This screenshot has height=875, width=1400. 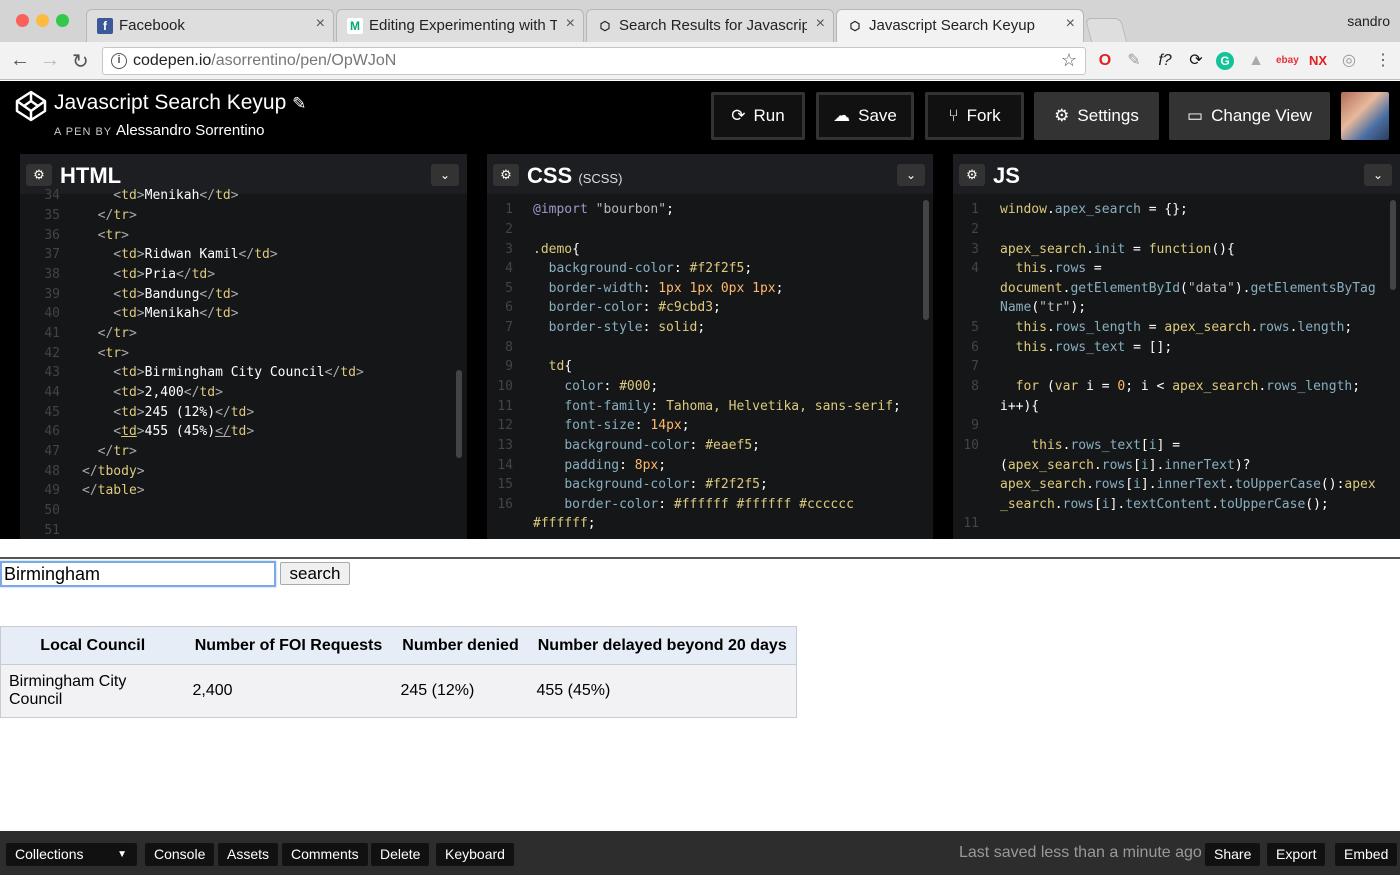 I want to click on html-settings-gear-icon: ⚙, so click(x=39, y=175).